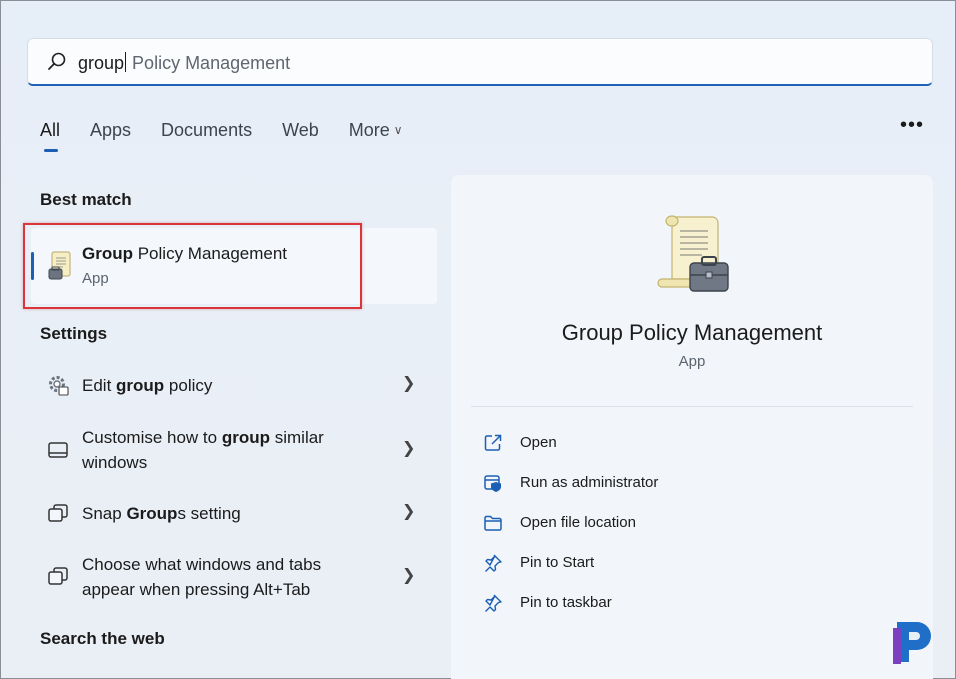 The image size is (956, 679). What do you see at coordinates (209, 63) in the screenshot?
I see `search-suggestion-text: Policy Management` at bounding box center [209, 63].